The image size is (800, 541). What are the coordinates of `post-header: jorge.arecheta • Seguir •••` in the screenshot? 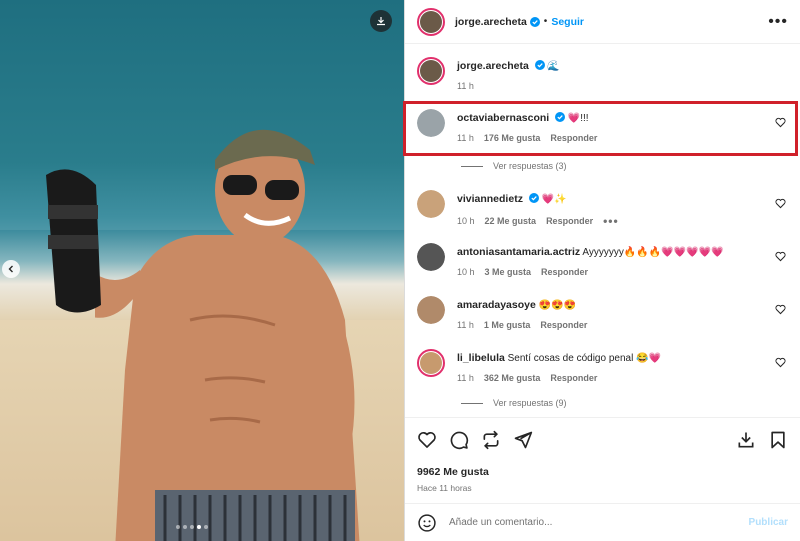 It's located at (602, 22).